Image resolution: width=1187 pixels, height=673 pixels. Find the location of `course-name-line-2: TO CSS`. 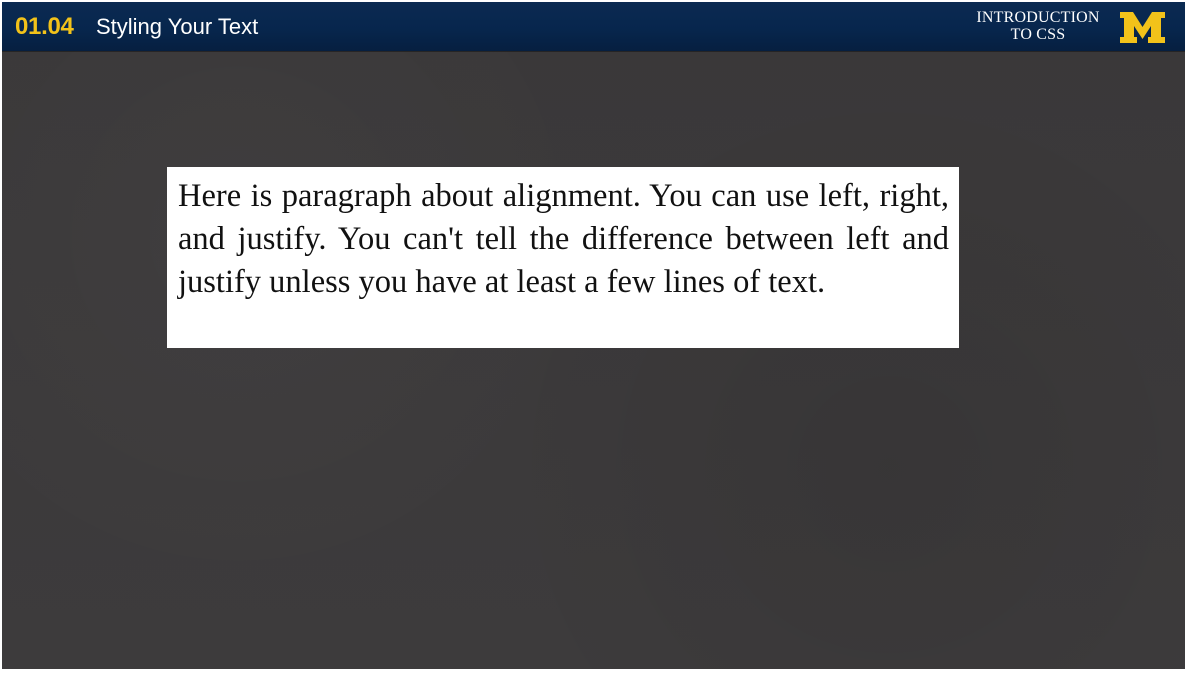

course-name-line-2: TO CSS is located at coordinates (1038, 34).